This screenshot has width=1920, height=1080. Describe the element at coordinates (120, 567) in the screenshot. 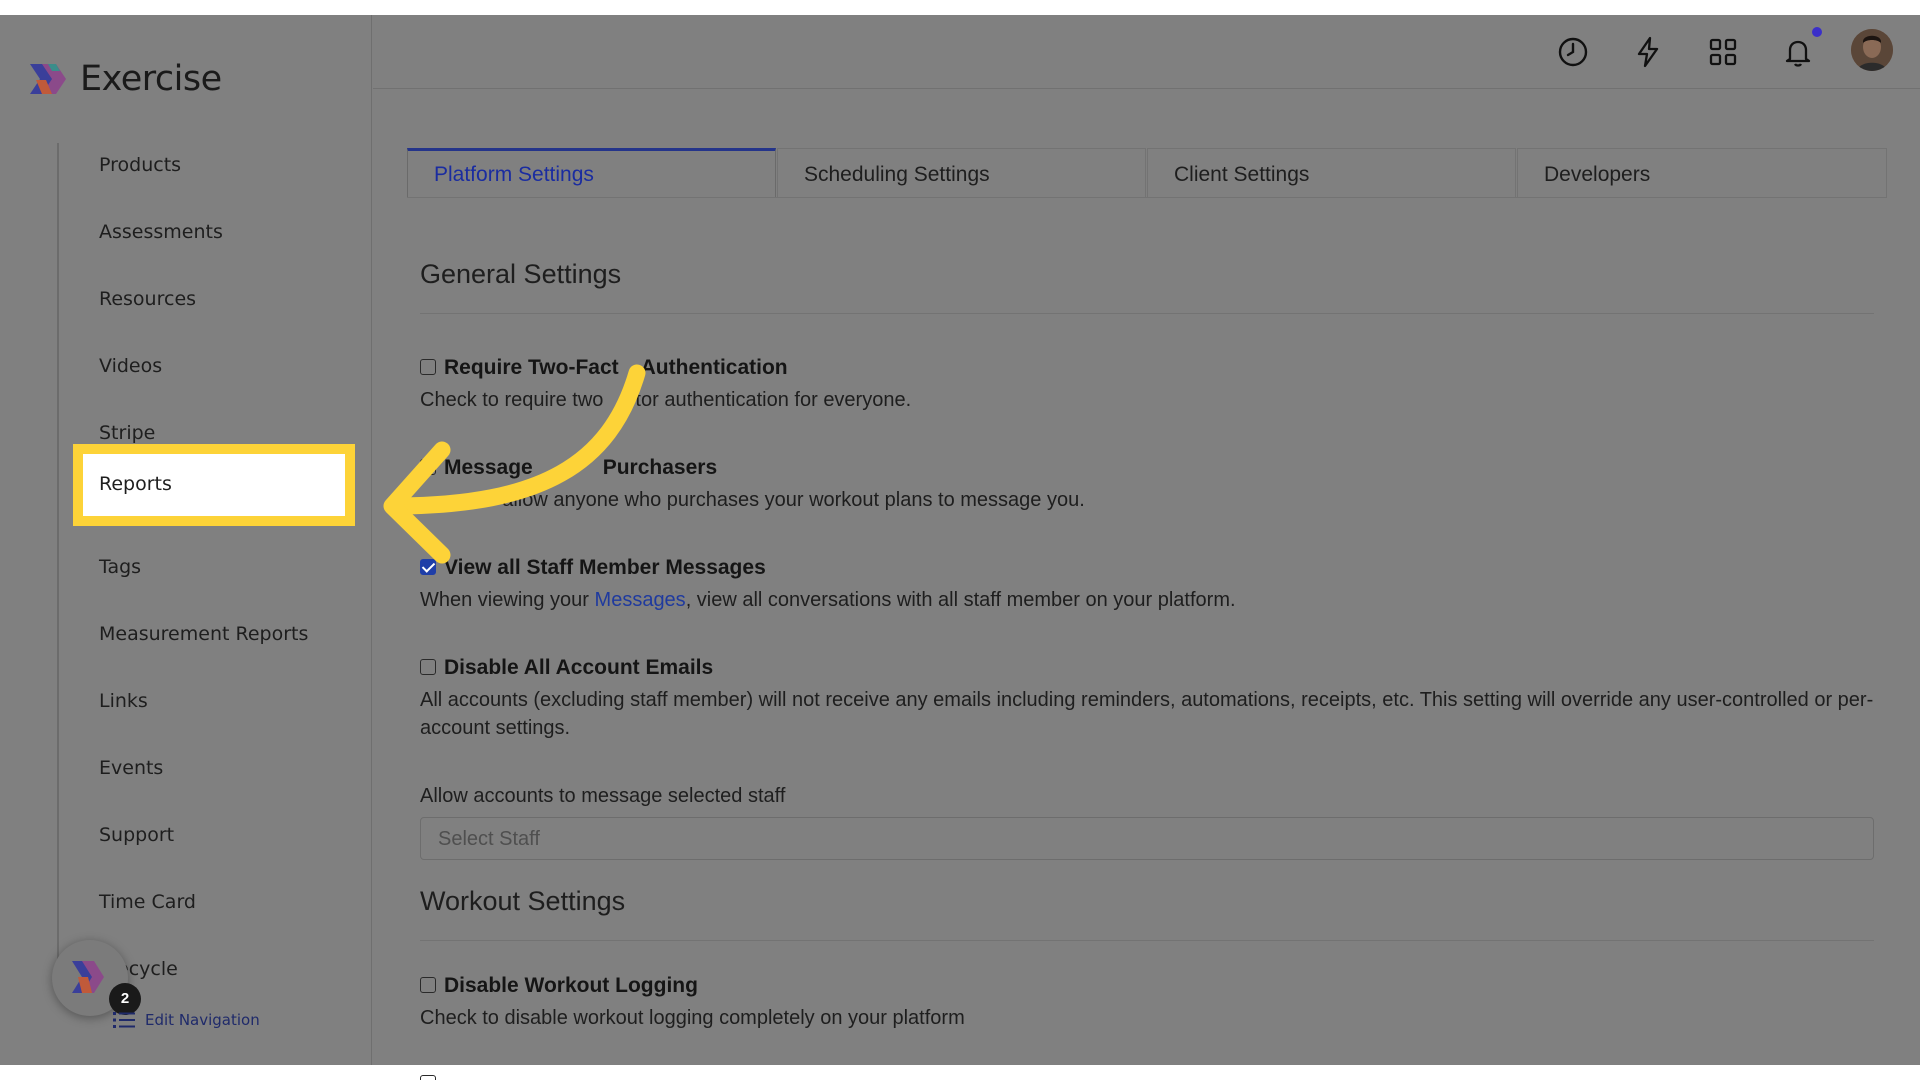

I see `sidebar-item-tags: Tags` at that location.